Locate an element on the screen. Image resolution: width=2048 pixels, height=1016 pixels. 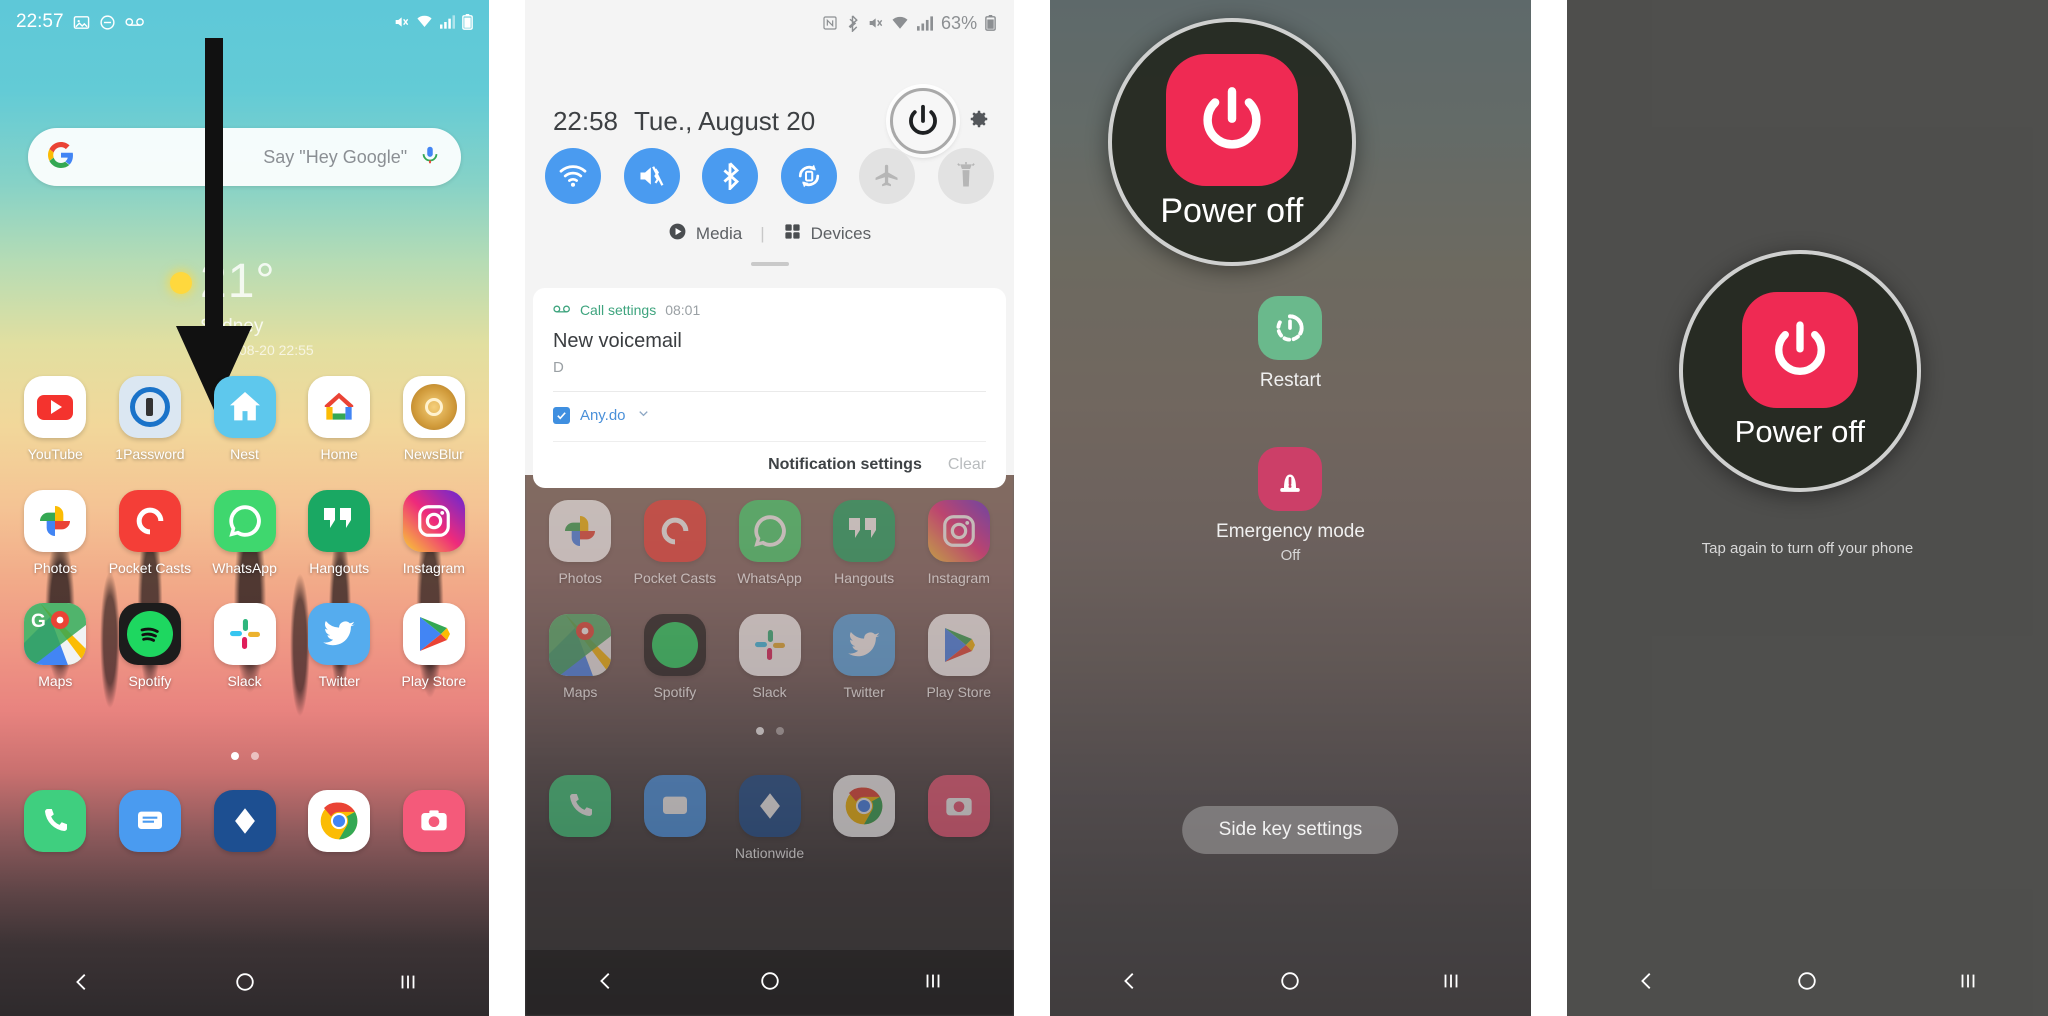
devices-button: Devices is located at coordinates (827, 234).